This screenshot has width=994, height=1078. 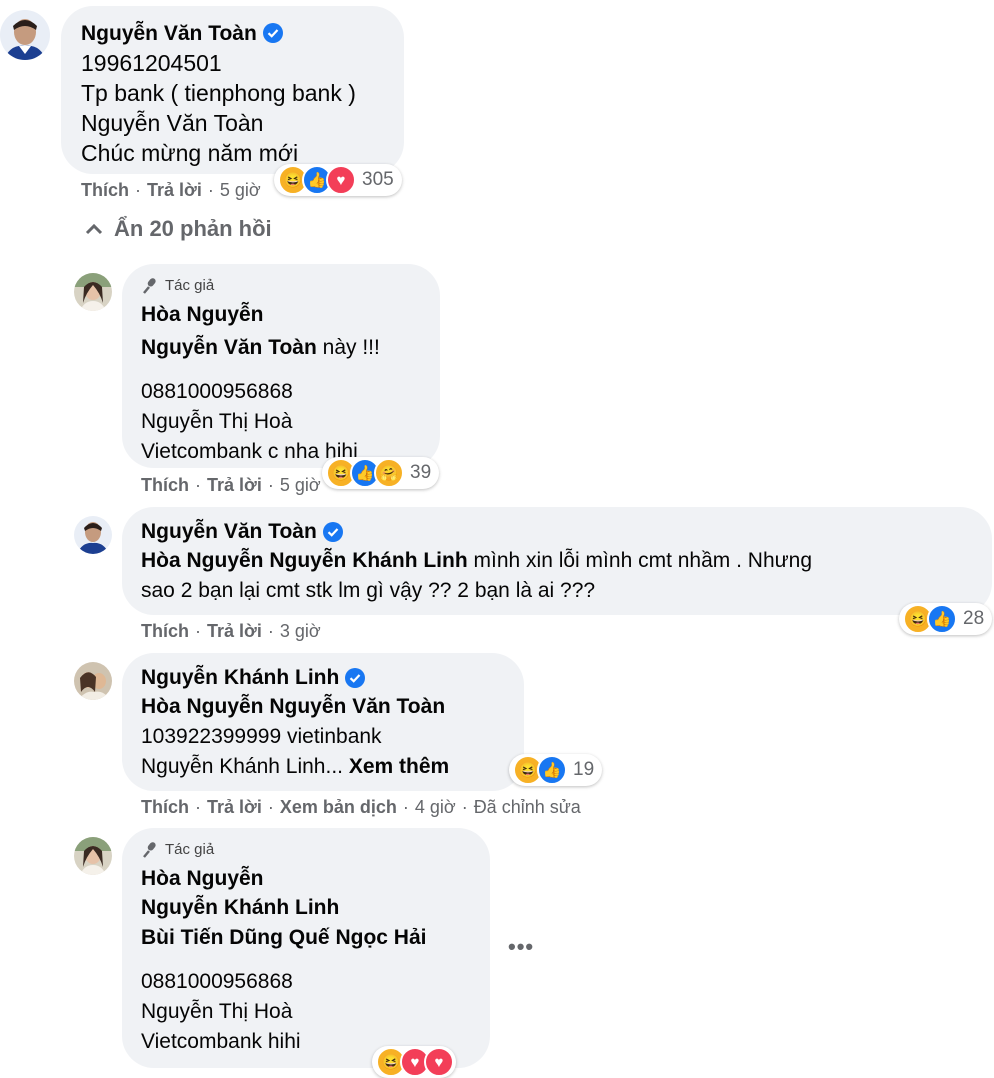 I want to click on mention-link: Nguyễn Văn Toàn, so click(x=229, y=347).